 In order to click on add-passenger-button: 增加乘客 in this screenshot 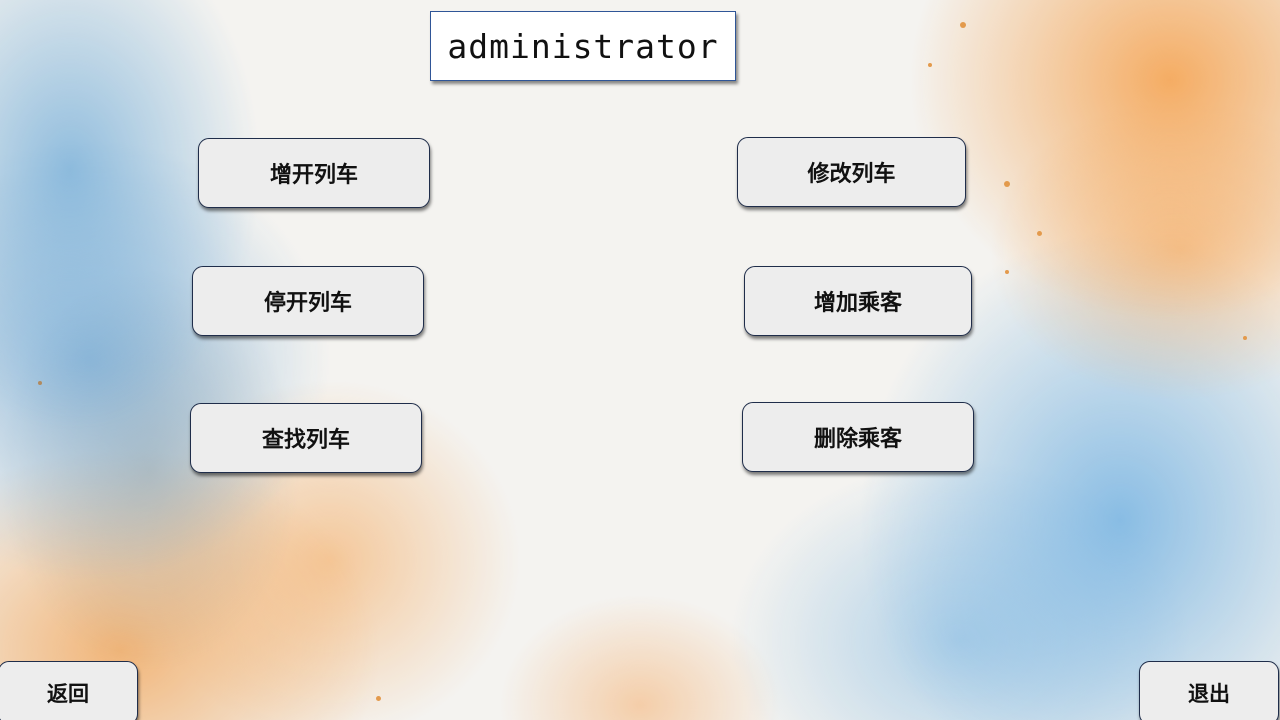, I will do `click(858, 301)`.